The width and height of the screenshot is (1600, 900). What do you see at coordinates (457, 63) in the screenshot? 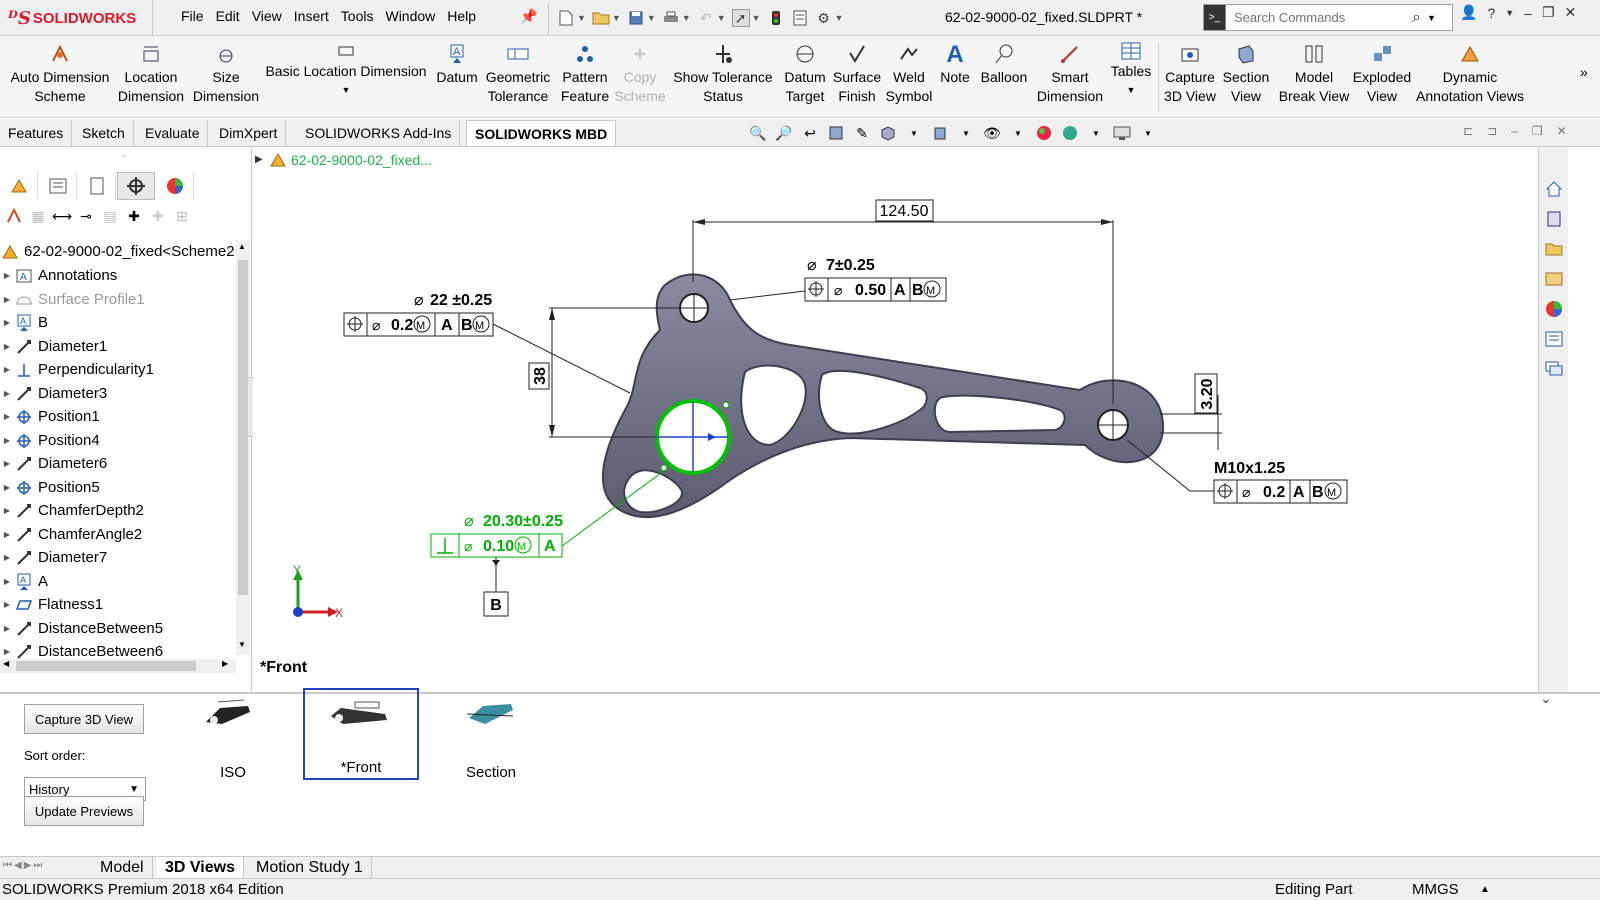
I see `datum-button: A Datum` at bounding box center [457, 63].